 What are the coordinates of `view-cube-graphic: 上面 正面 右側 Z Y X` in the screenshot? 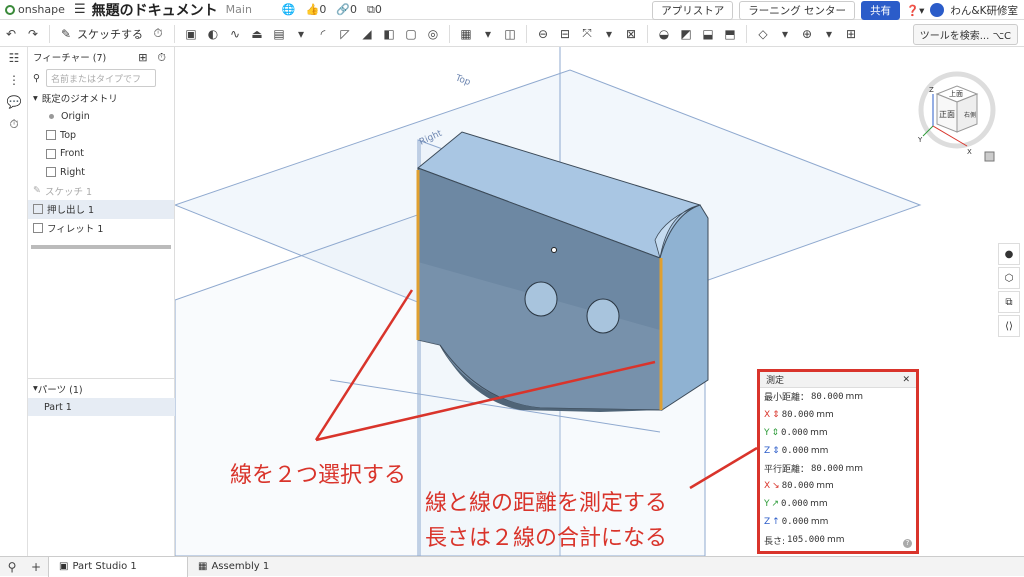 It's located at (956, 116).